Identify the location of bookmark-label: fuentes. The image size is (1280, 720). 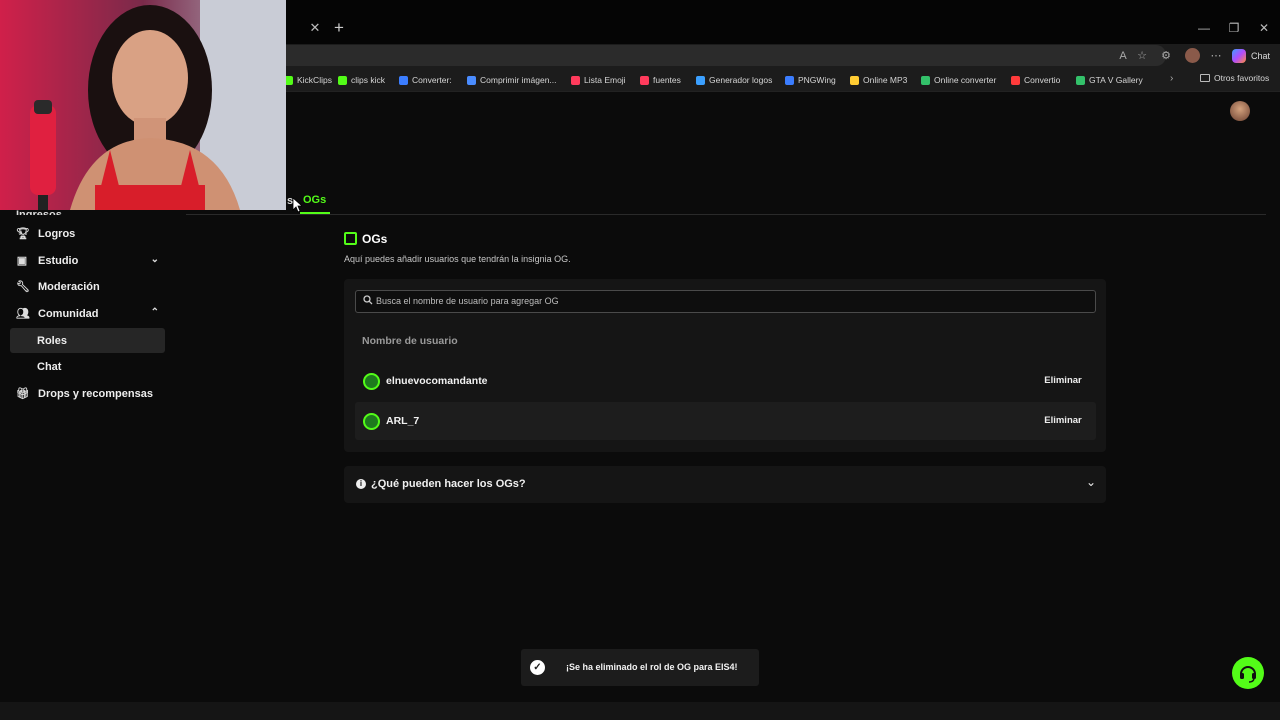
(667, 80).